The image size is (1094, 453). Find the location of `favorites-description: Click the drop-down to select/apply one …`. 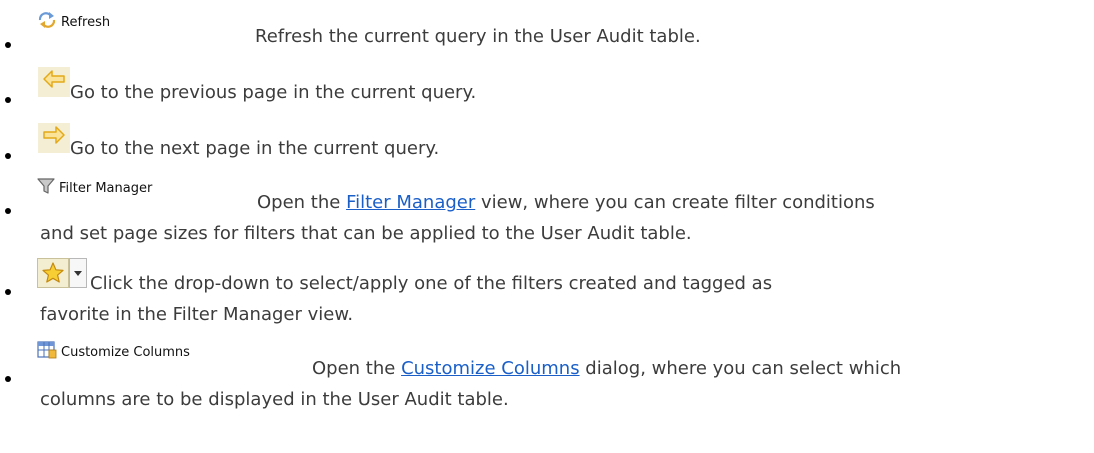

favorites-description: Click the drop-down to select/apply one … is located at coordinates (431, 283).